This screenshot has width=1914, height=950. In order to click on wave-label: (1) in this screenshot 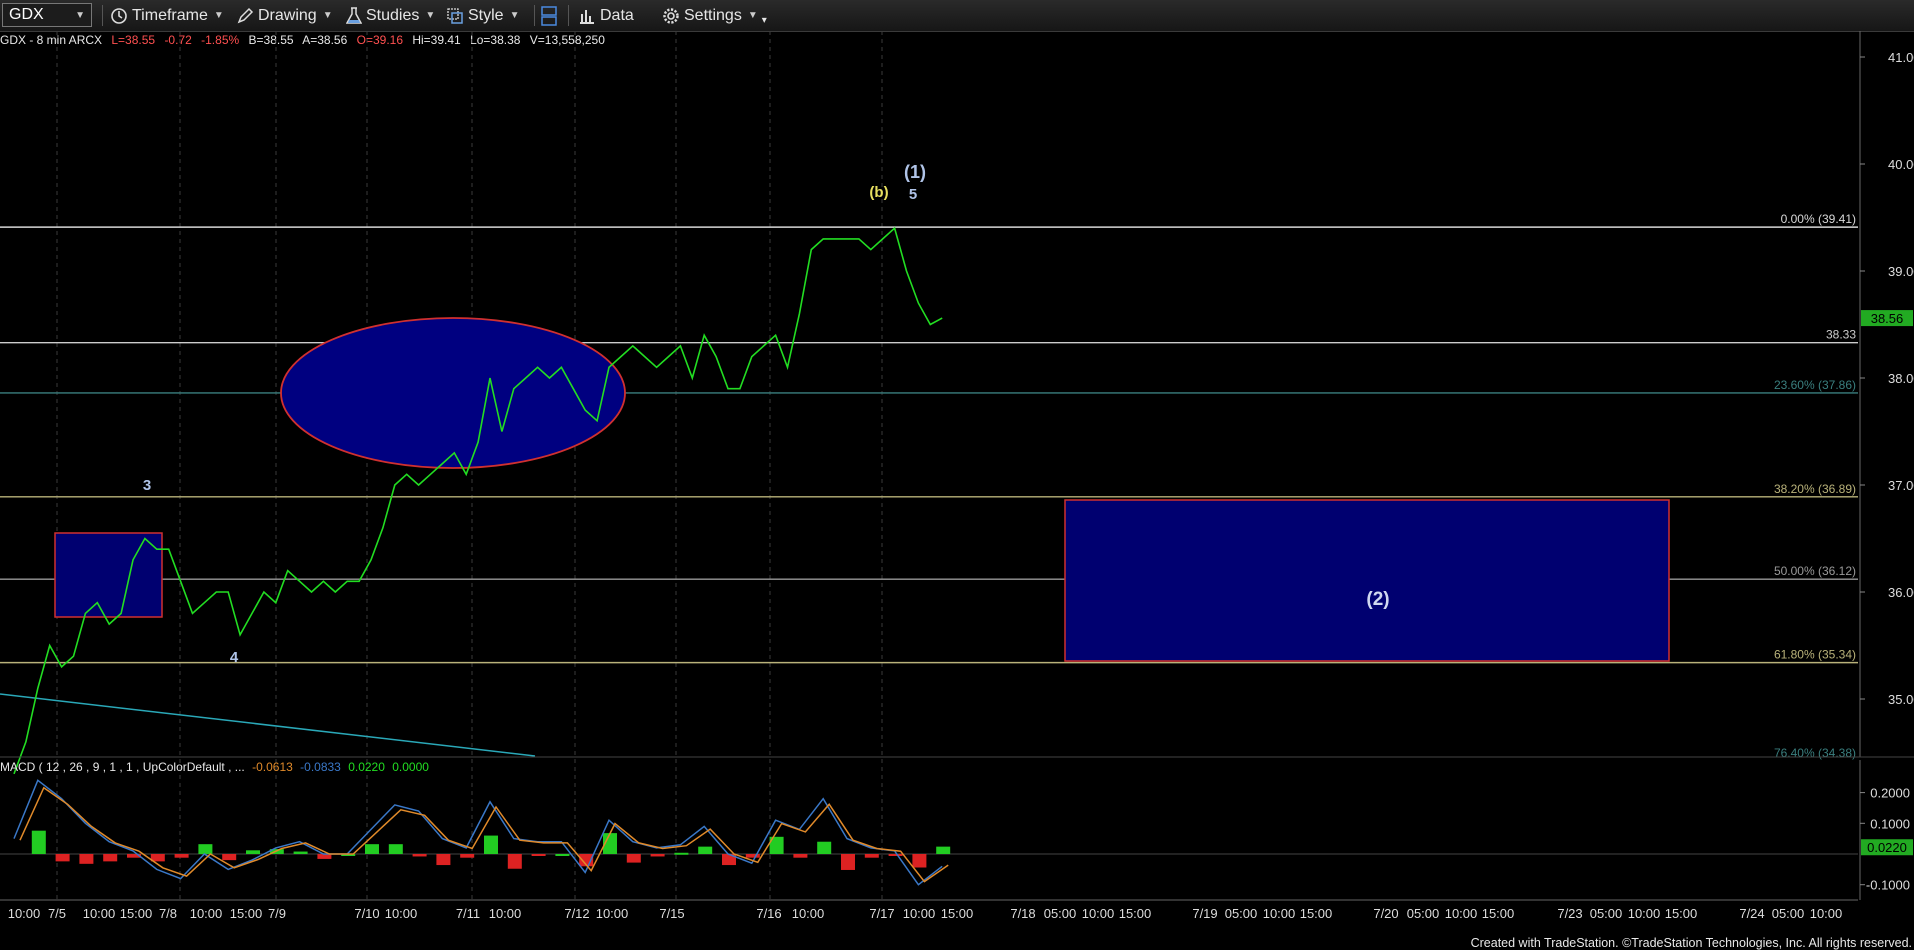, I will do `click(915, 172)`.